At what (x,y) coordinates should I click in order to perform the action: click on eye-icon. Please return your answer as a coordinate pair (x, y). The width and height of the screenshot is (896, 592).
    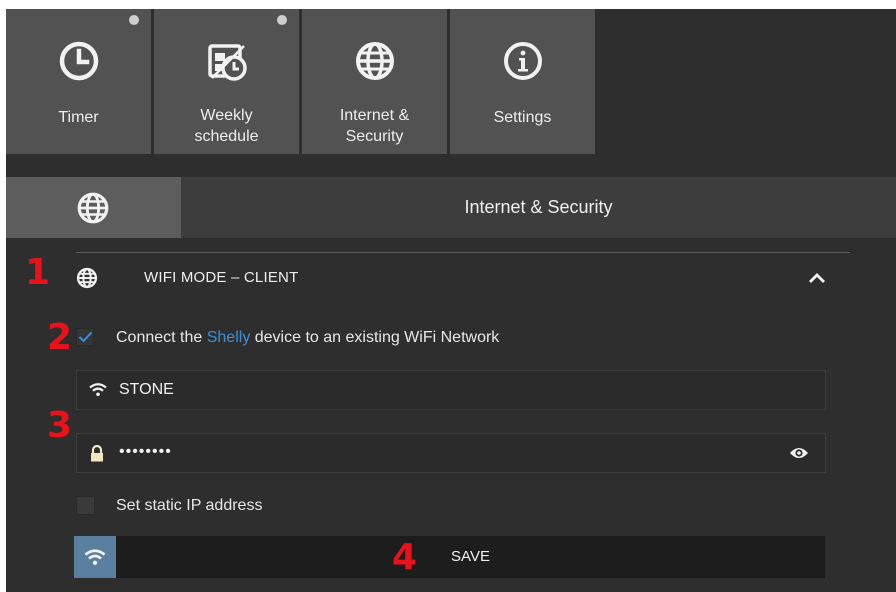
    Looking at the image, I should click on (799, 453).